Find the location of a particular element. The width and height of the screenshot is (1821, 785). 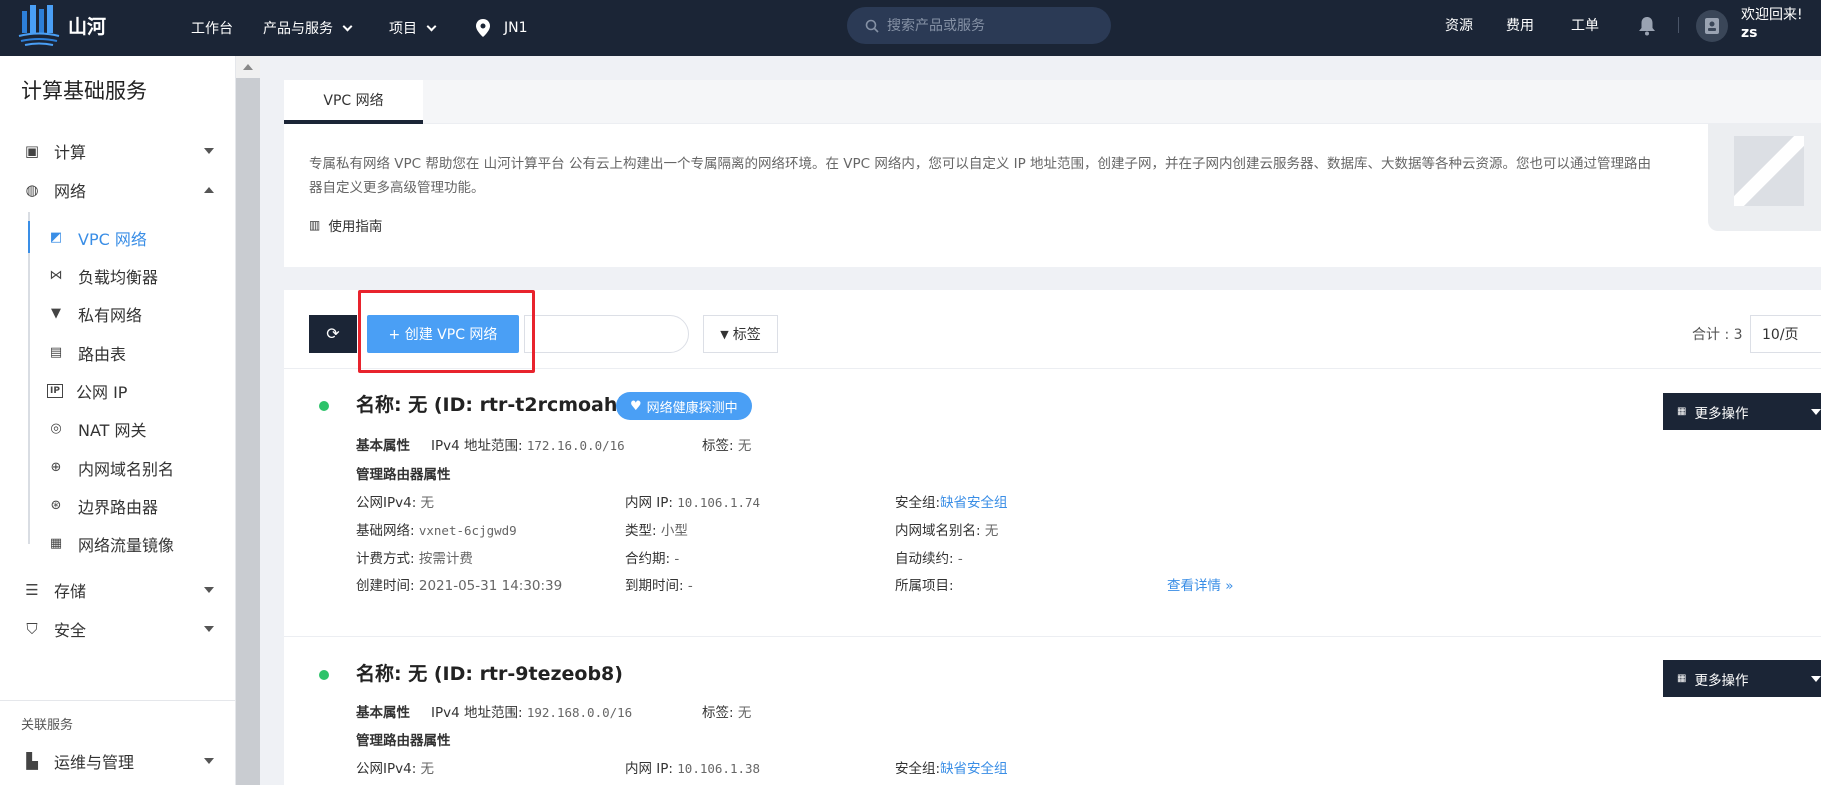

refresh-button: ⟳ is located at coordinates (333, 334).